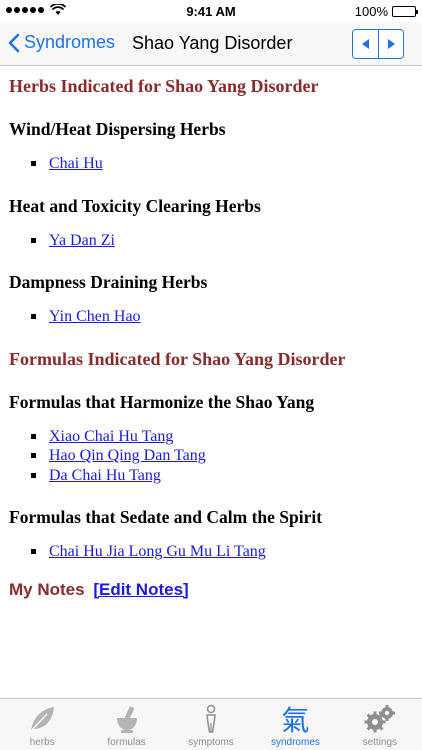 This screenshot has width=422, height=750. I want to click on battery-status: 100%, so click(386, 11).